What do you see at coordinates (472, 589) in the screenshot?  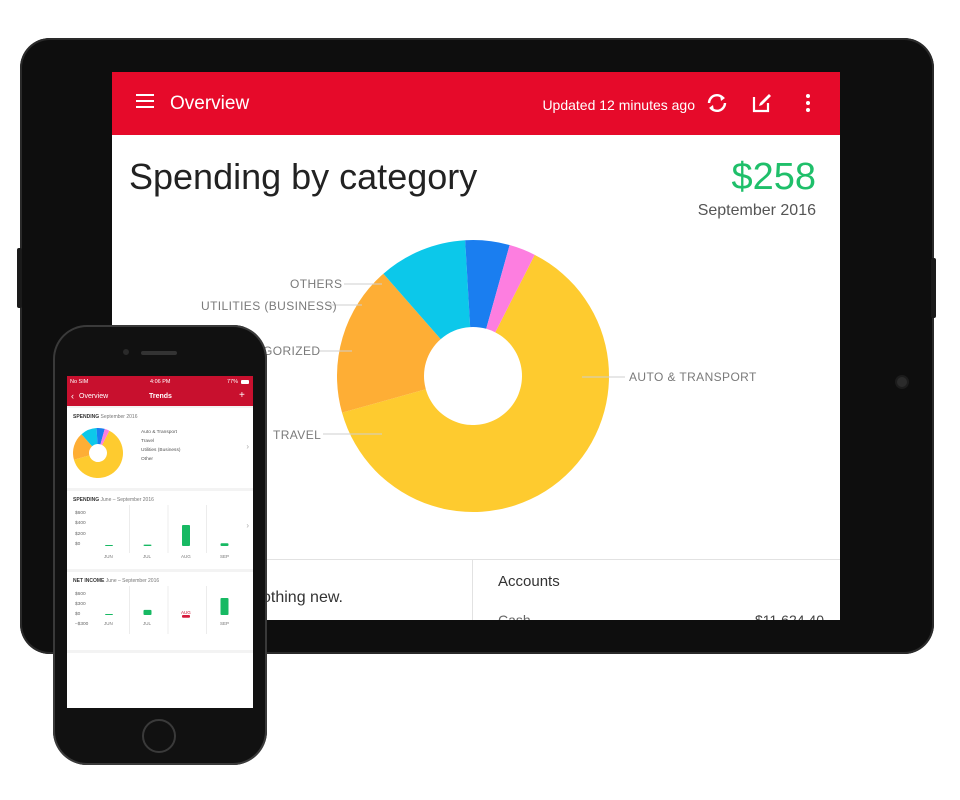 I see `column-divider` at bounding box center [472, 589].